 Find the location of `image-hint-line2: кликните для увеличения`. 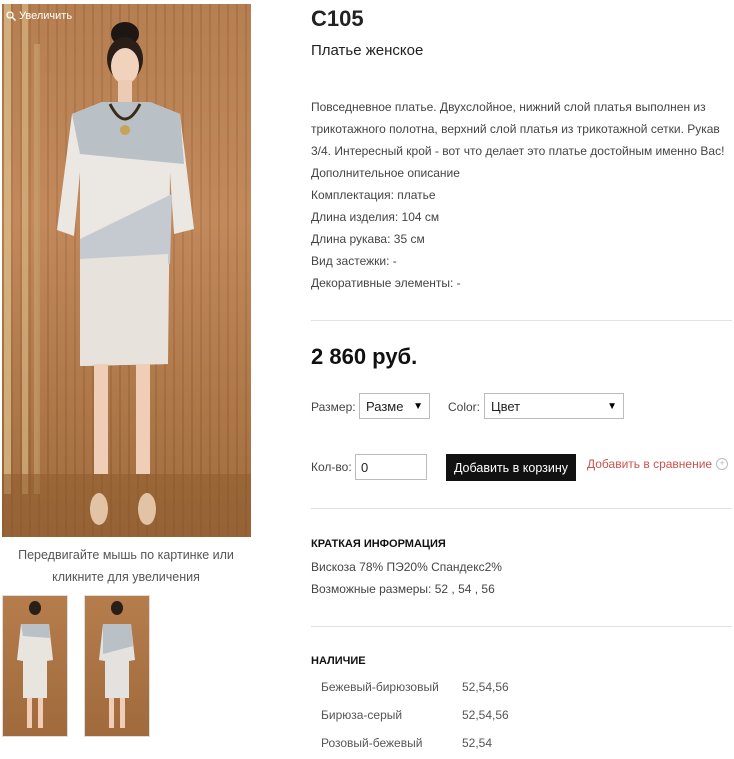

image-hint-line2: кликните для увеличения is located at coordinates (126, 577).